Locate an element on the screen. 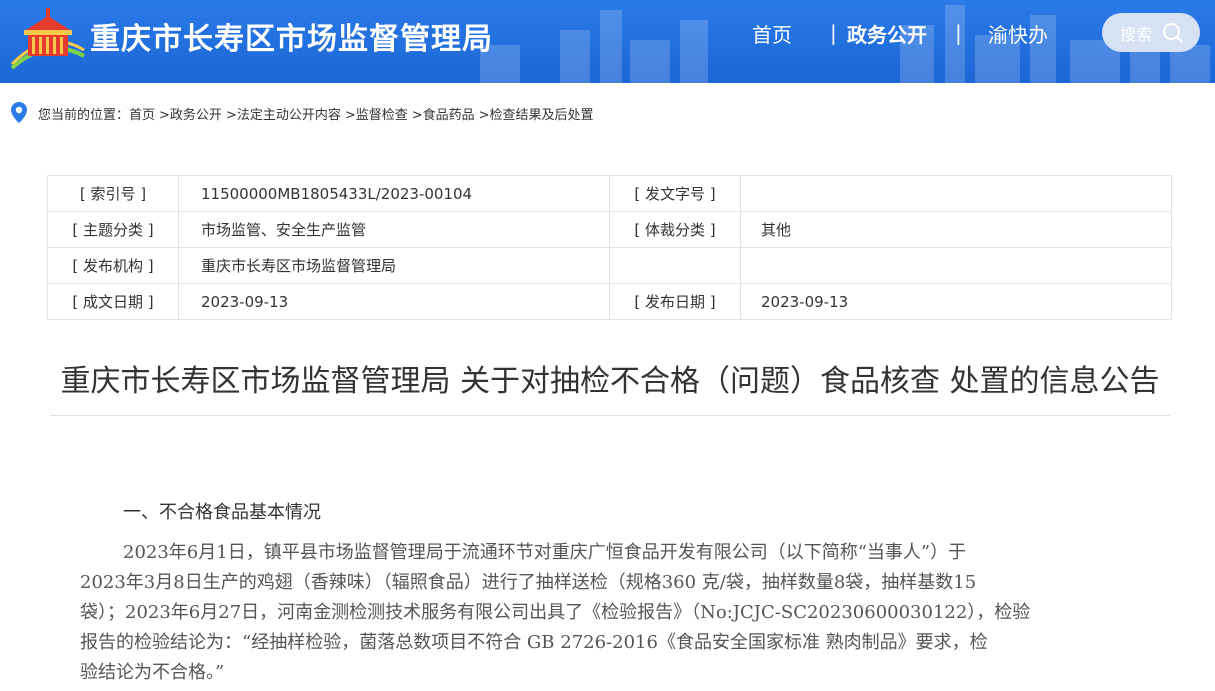 Image resolution: width=1215 pixels, height=691 pixels. section-heading: 一、不合格食品基本情况 is located at coordinates (222, 512).